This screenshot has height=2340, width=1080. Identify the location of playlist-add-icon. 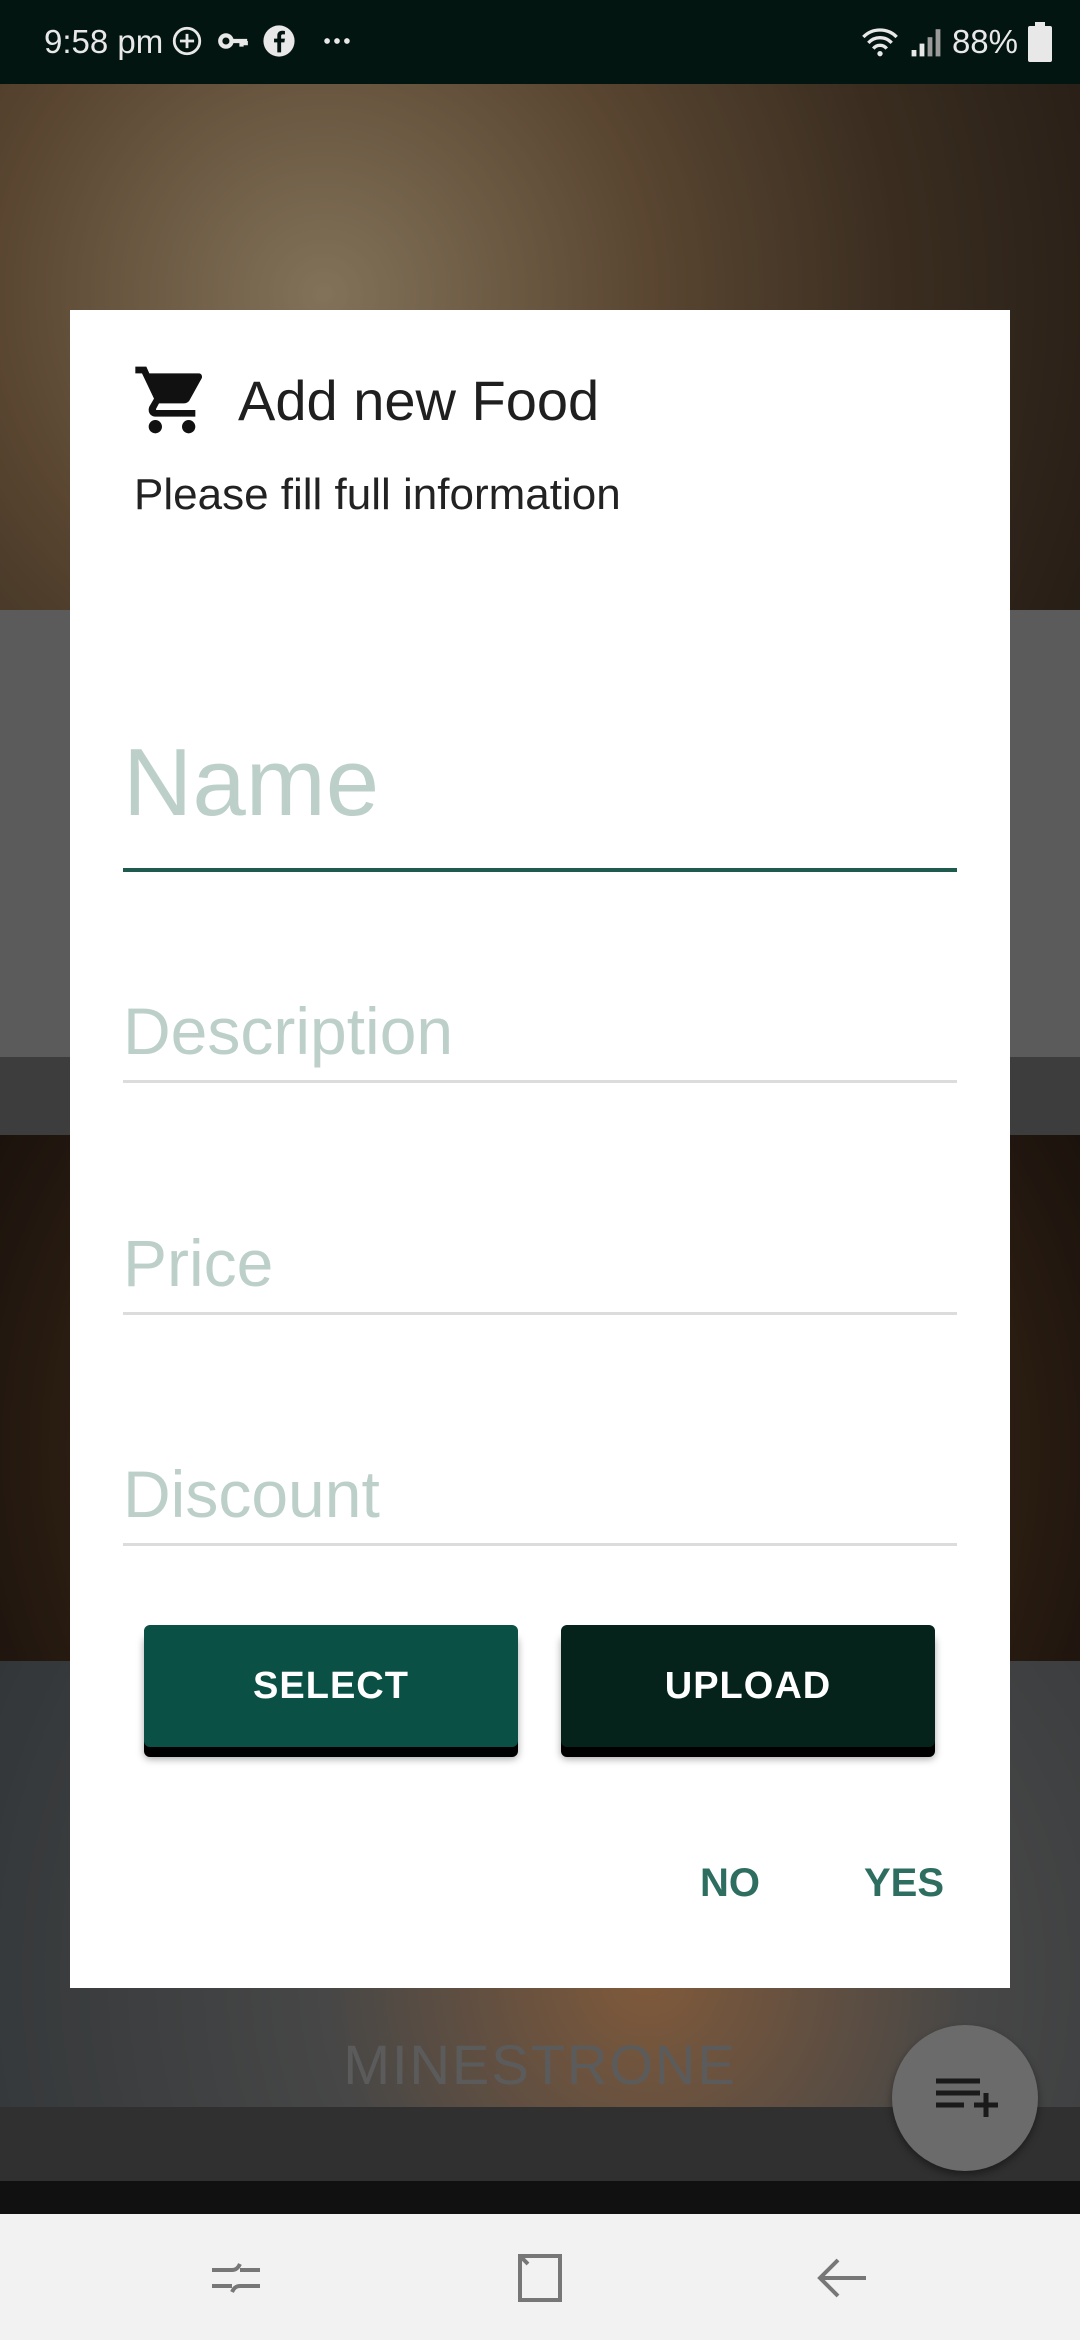
(967, 2097).